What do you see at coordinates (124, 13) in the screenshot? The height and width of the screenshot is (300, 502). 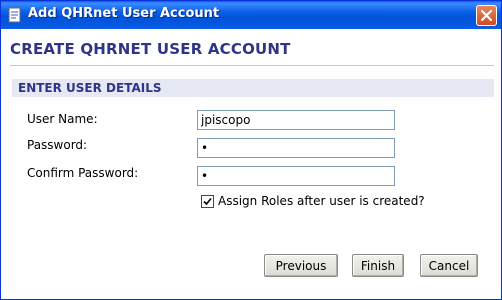 I see `window-title: Add QHRnet User Account` at bounding box center [124, 13].